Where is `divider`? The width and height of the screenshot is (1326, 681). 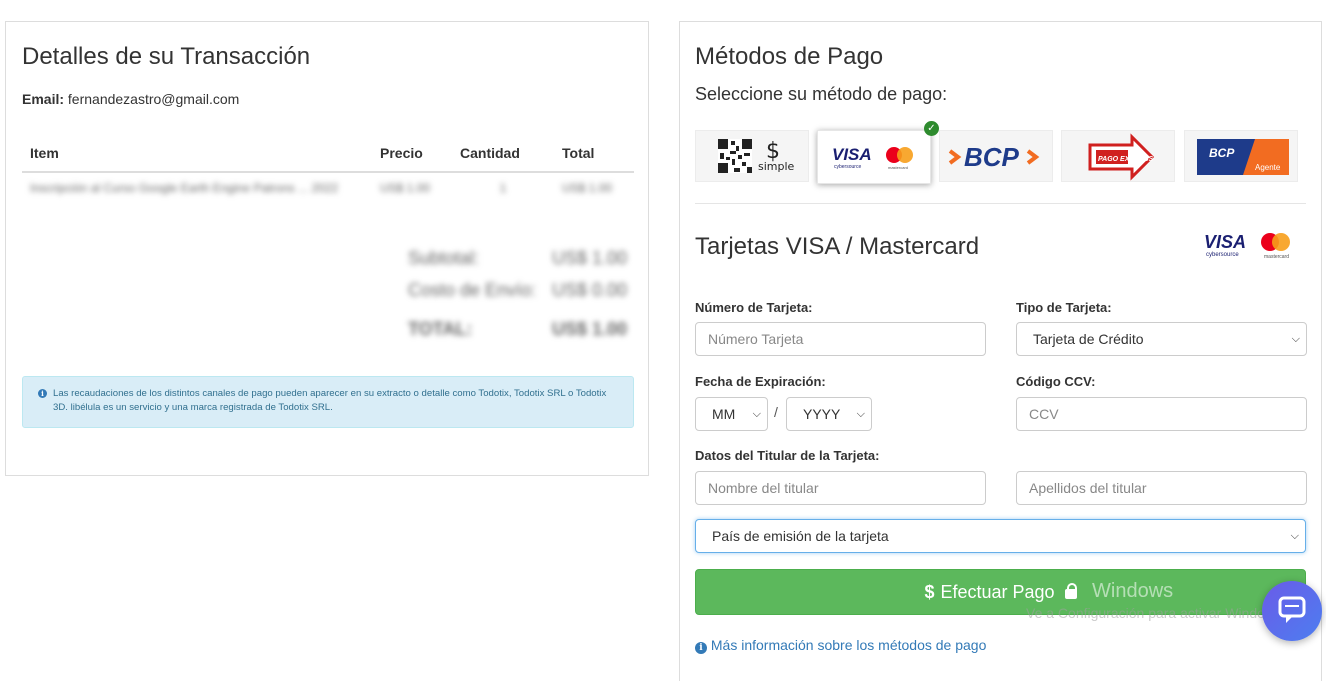
divider is located at coordinates (1000, 203).